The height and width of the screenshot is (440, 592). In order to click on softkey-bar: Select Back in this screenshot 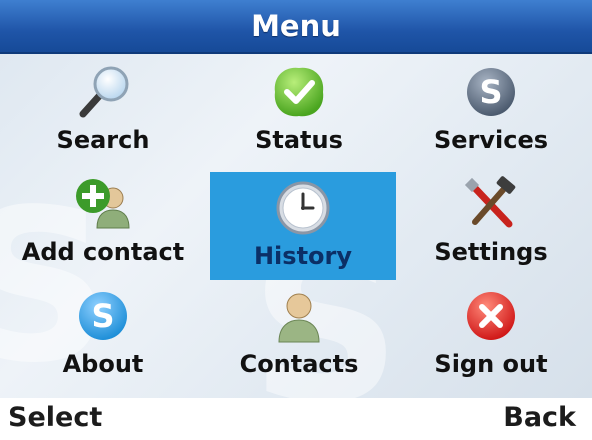, I will do `click(296, 419)`.